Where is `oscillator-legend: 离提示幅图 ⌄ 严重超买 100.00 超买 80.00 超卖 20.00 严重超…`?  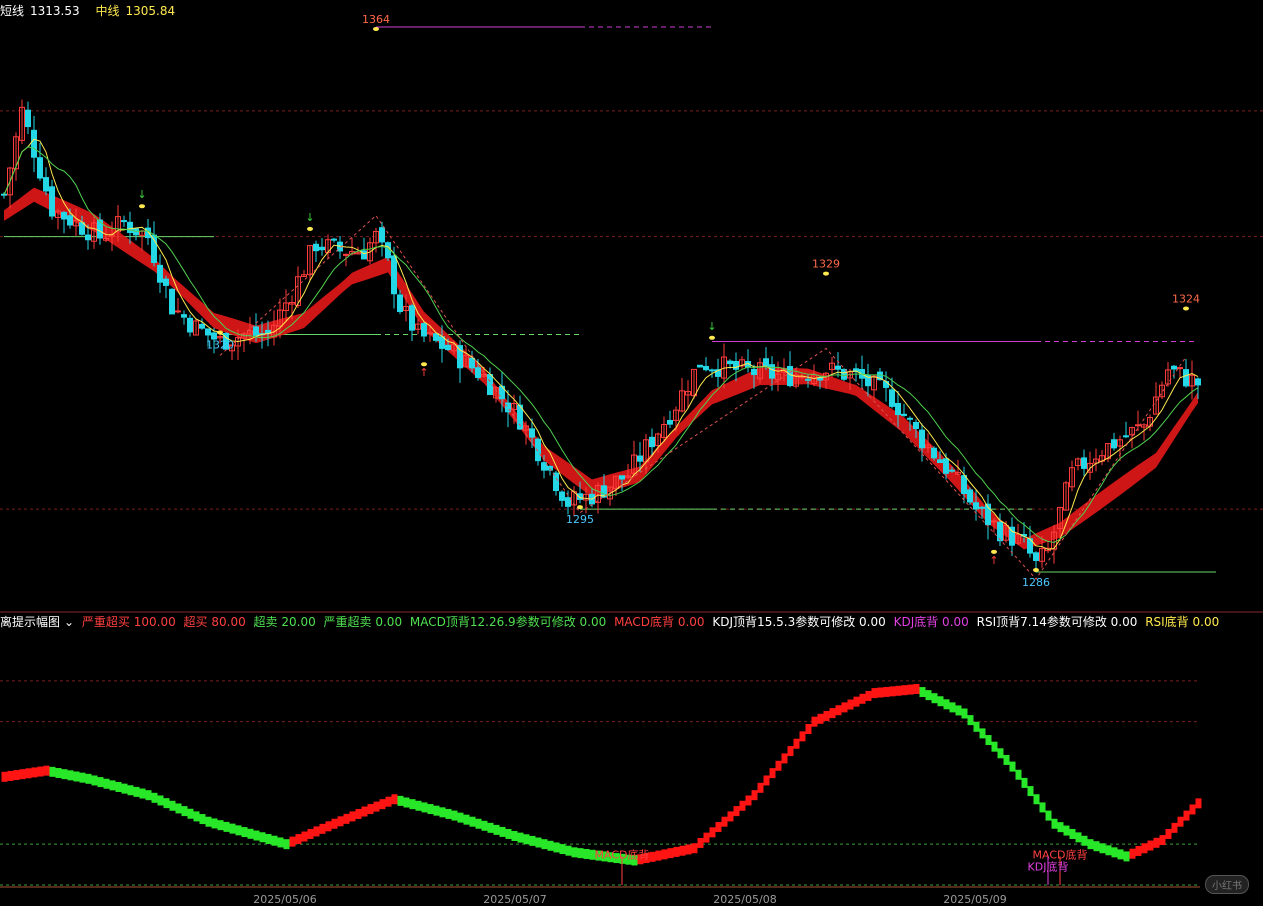 oscillator-legend: 离提示幅图 ⌄ 严重超买 100.00 超买 80.00 超卖 20.00 严重超… is located at coordinates (611, 621).